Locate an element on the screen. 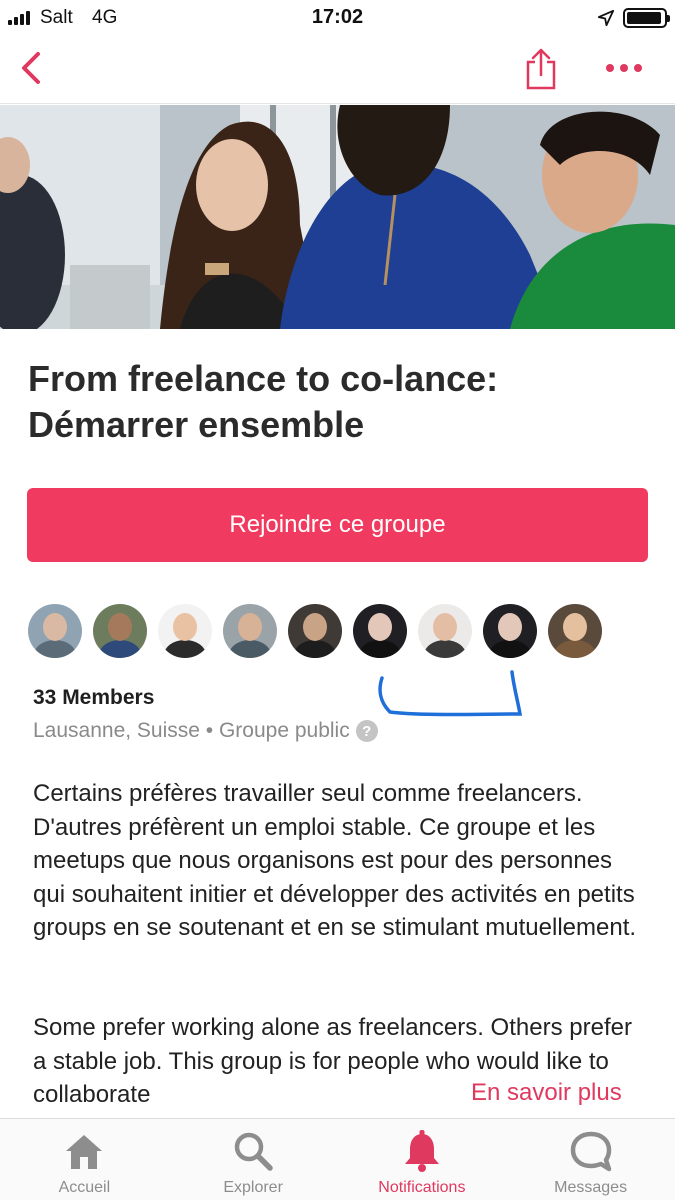 This screenshot has width=675, height=1200. hand-drawn-bracket-annotation is located at coordinates (450, 693).